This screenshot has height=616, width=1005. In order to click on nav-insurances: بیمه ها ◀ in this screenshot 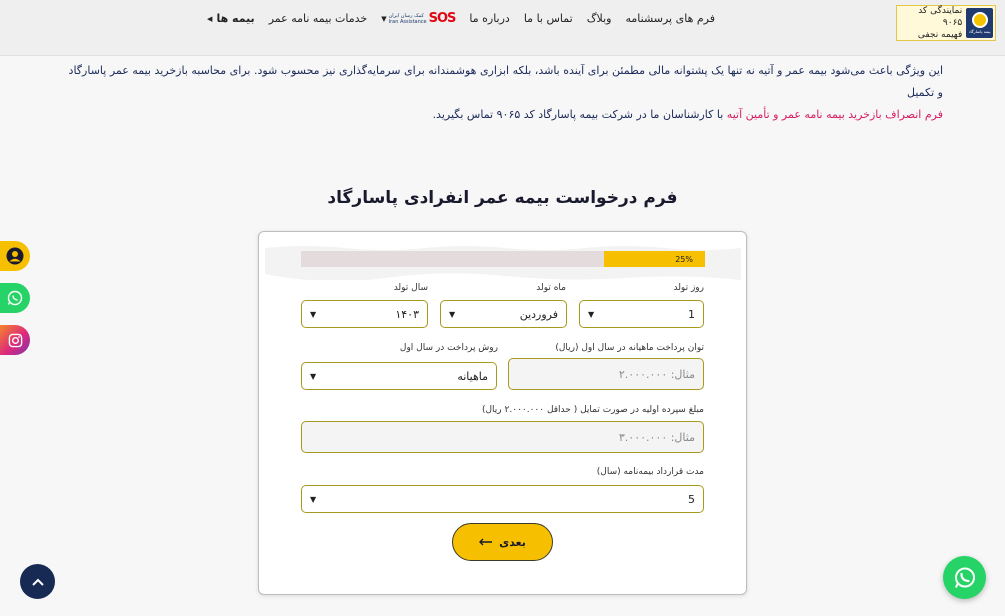, I will do `click(231, 18)`.